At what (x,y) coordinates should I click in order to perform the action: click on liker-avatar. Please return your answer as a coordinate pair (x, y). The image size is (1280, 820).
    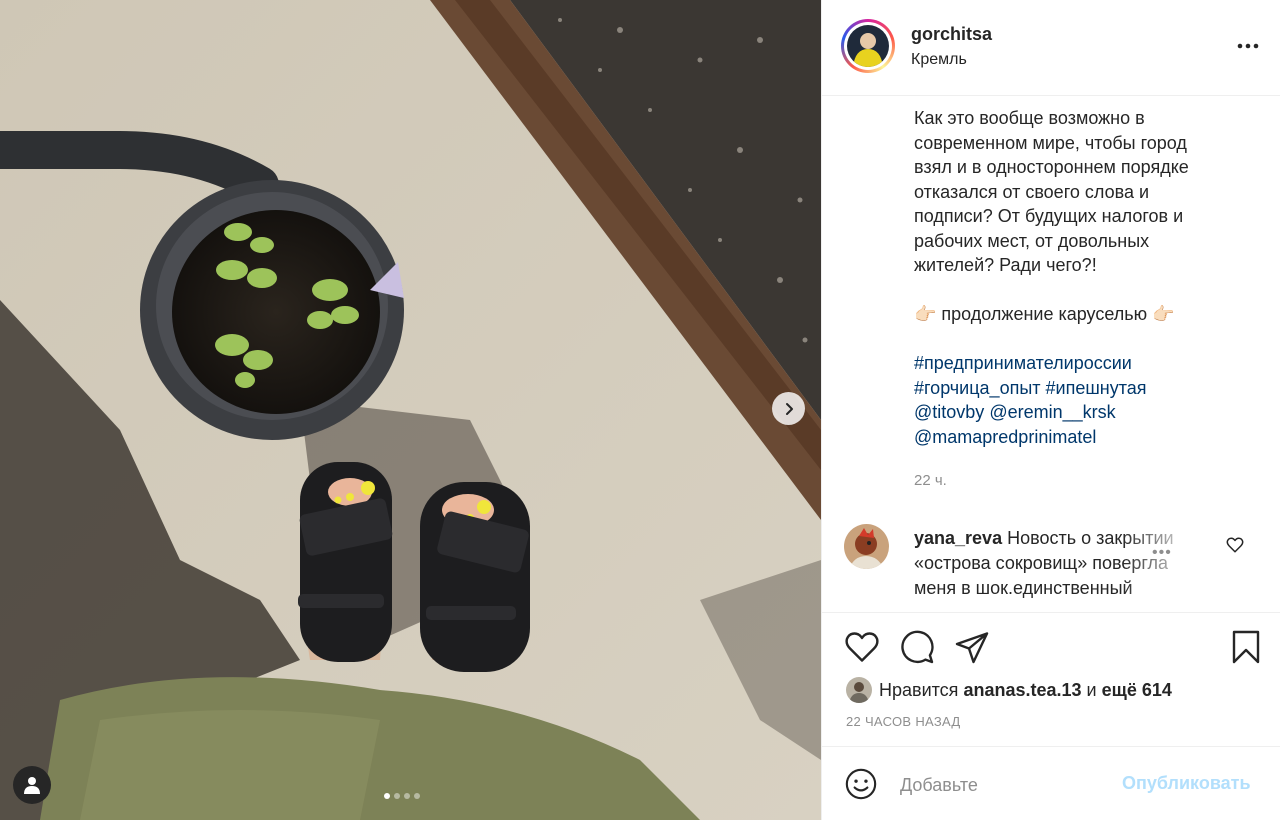
    Looking at the image, I should click on (859, 690).